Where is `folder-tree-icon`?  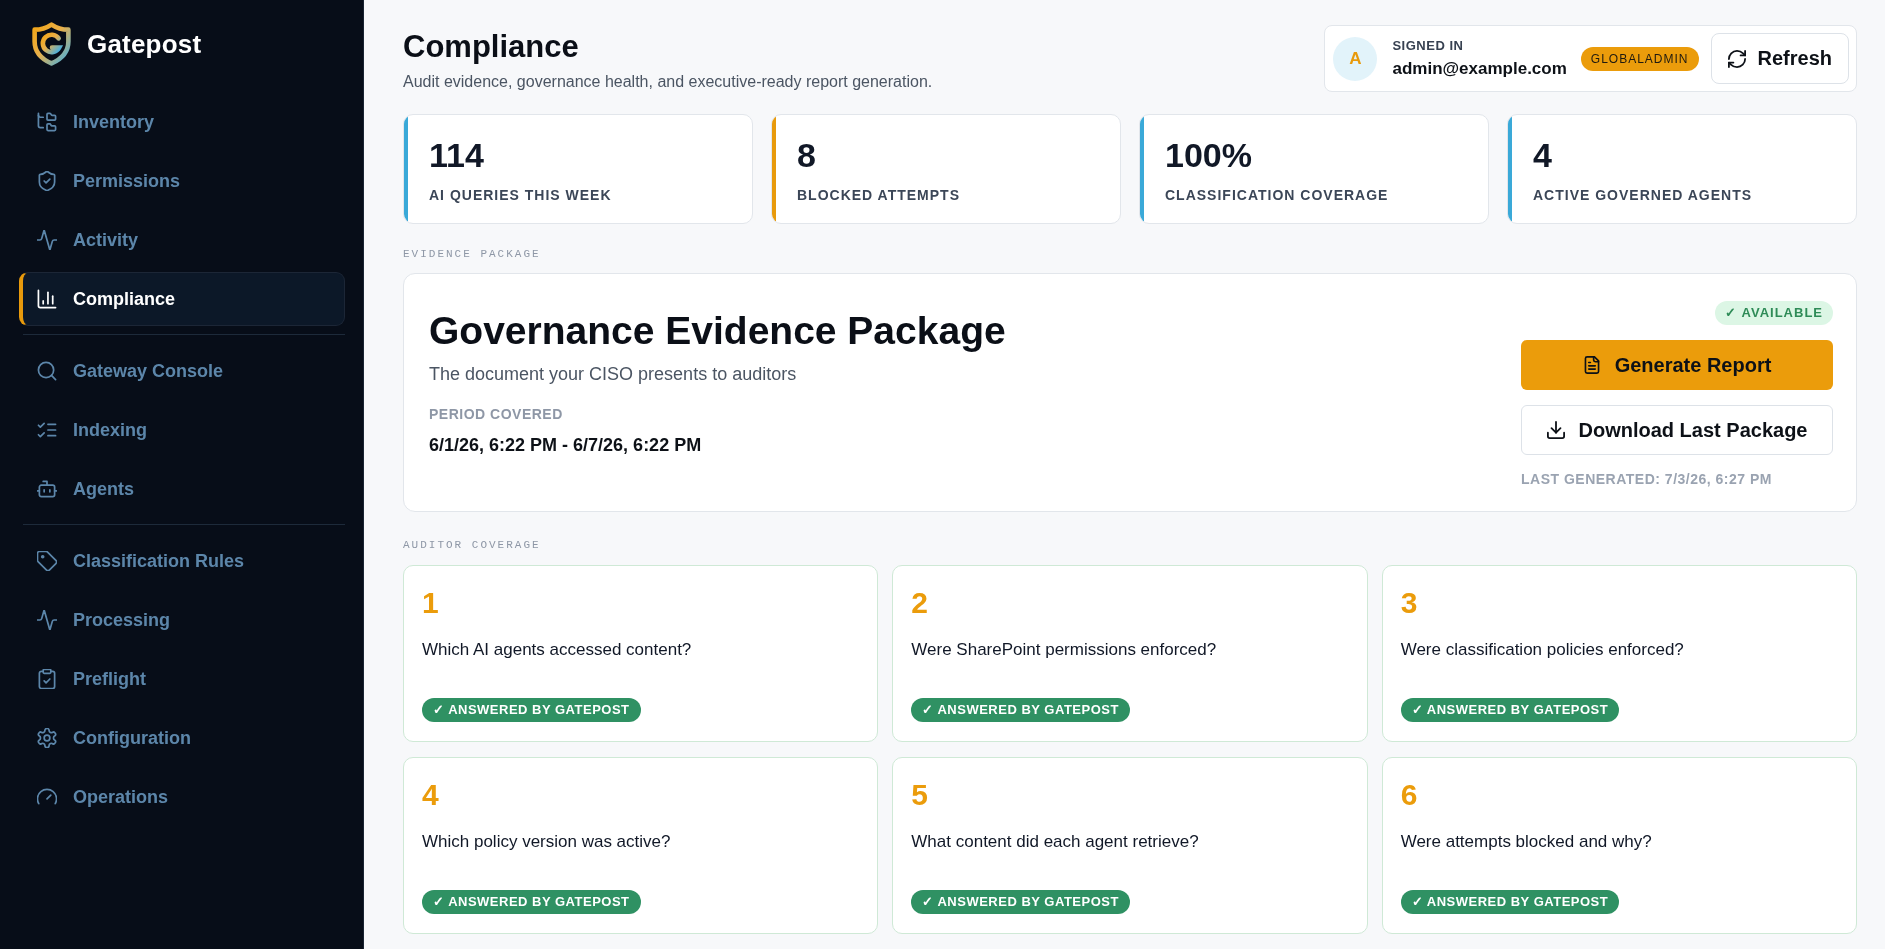 folder-tree-icon is located at coordinates (47, 122).